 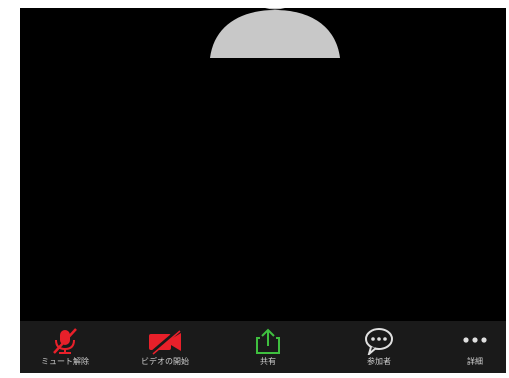 I want to click on meeting-toolbar: ミュート解除 ビデオの開始 共有 参加者 詳細, so click(x=263, y=347).